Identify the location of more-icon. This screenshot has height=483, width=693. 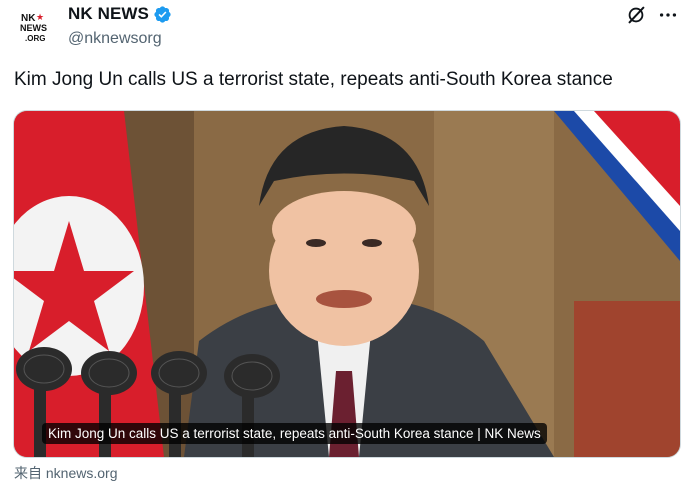
(668, 15).